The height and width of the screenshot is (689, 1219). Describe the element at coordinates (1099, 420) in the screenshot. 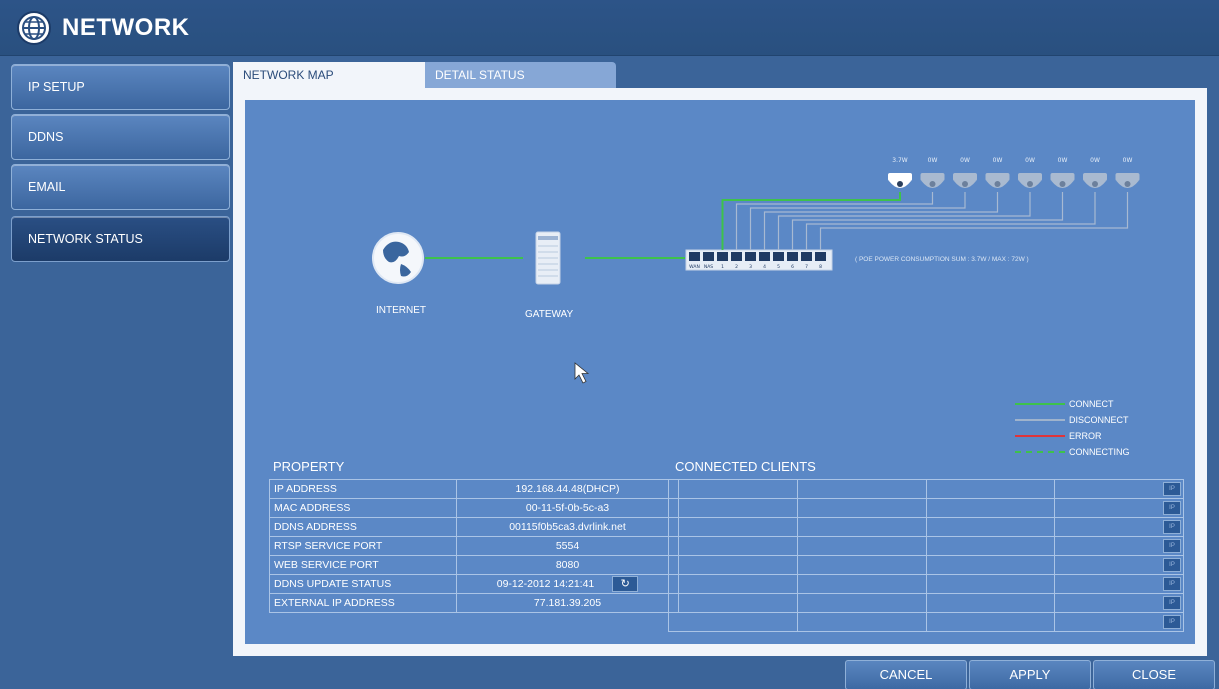

I see `legend-label: DISCONNECT` at that location.